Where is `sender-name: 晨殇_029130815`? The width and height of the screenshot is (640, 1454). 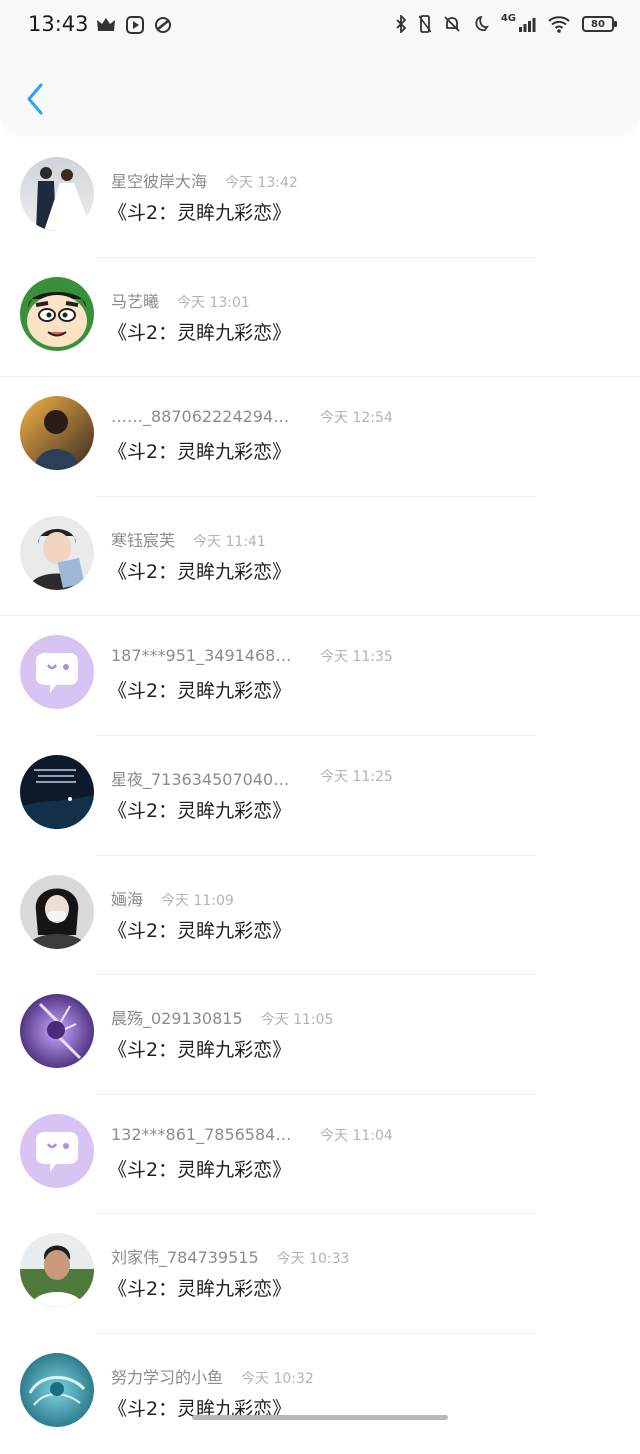
sender-name: 晨殇_029130815 is located at coordinates (177, 1019).